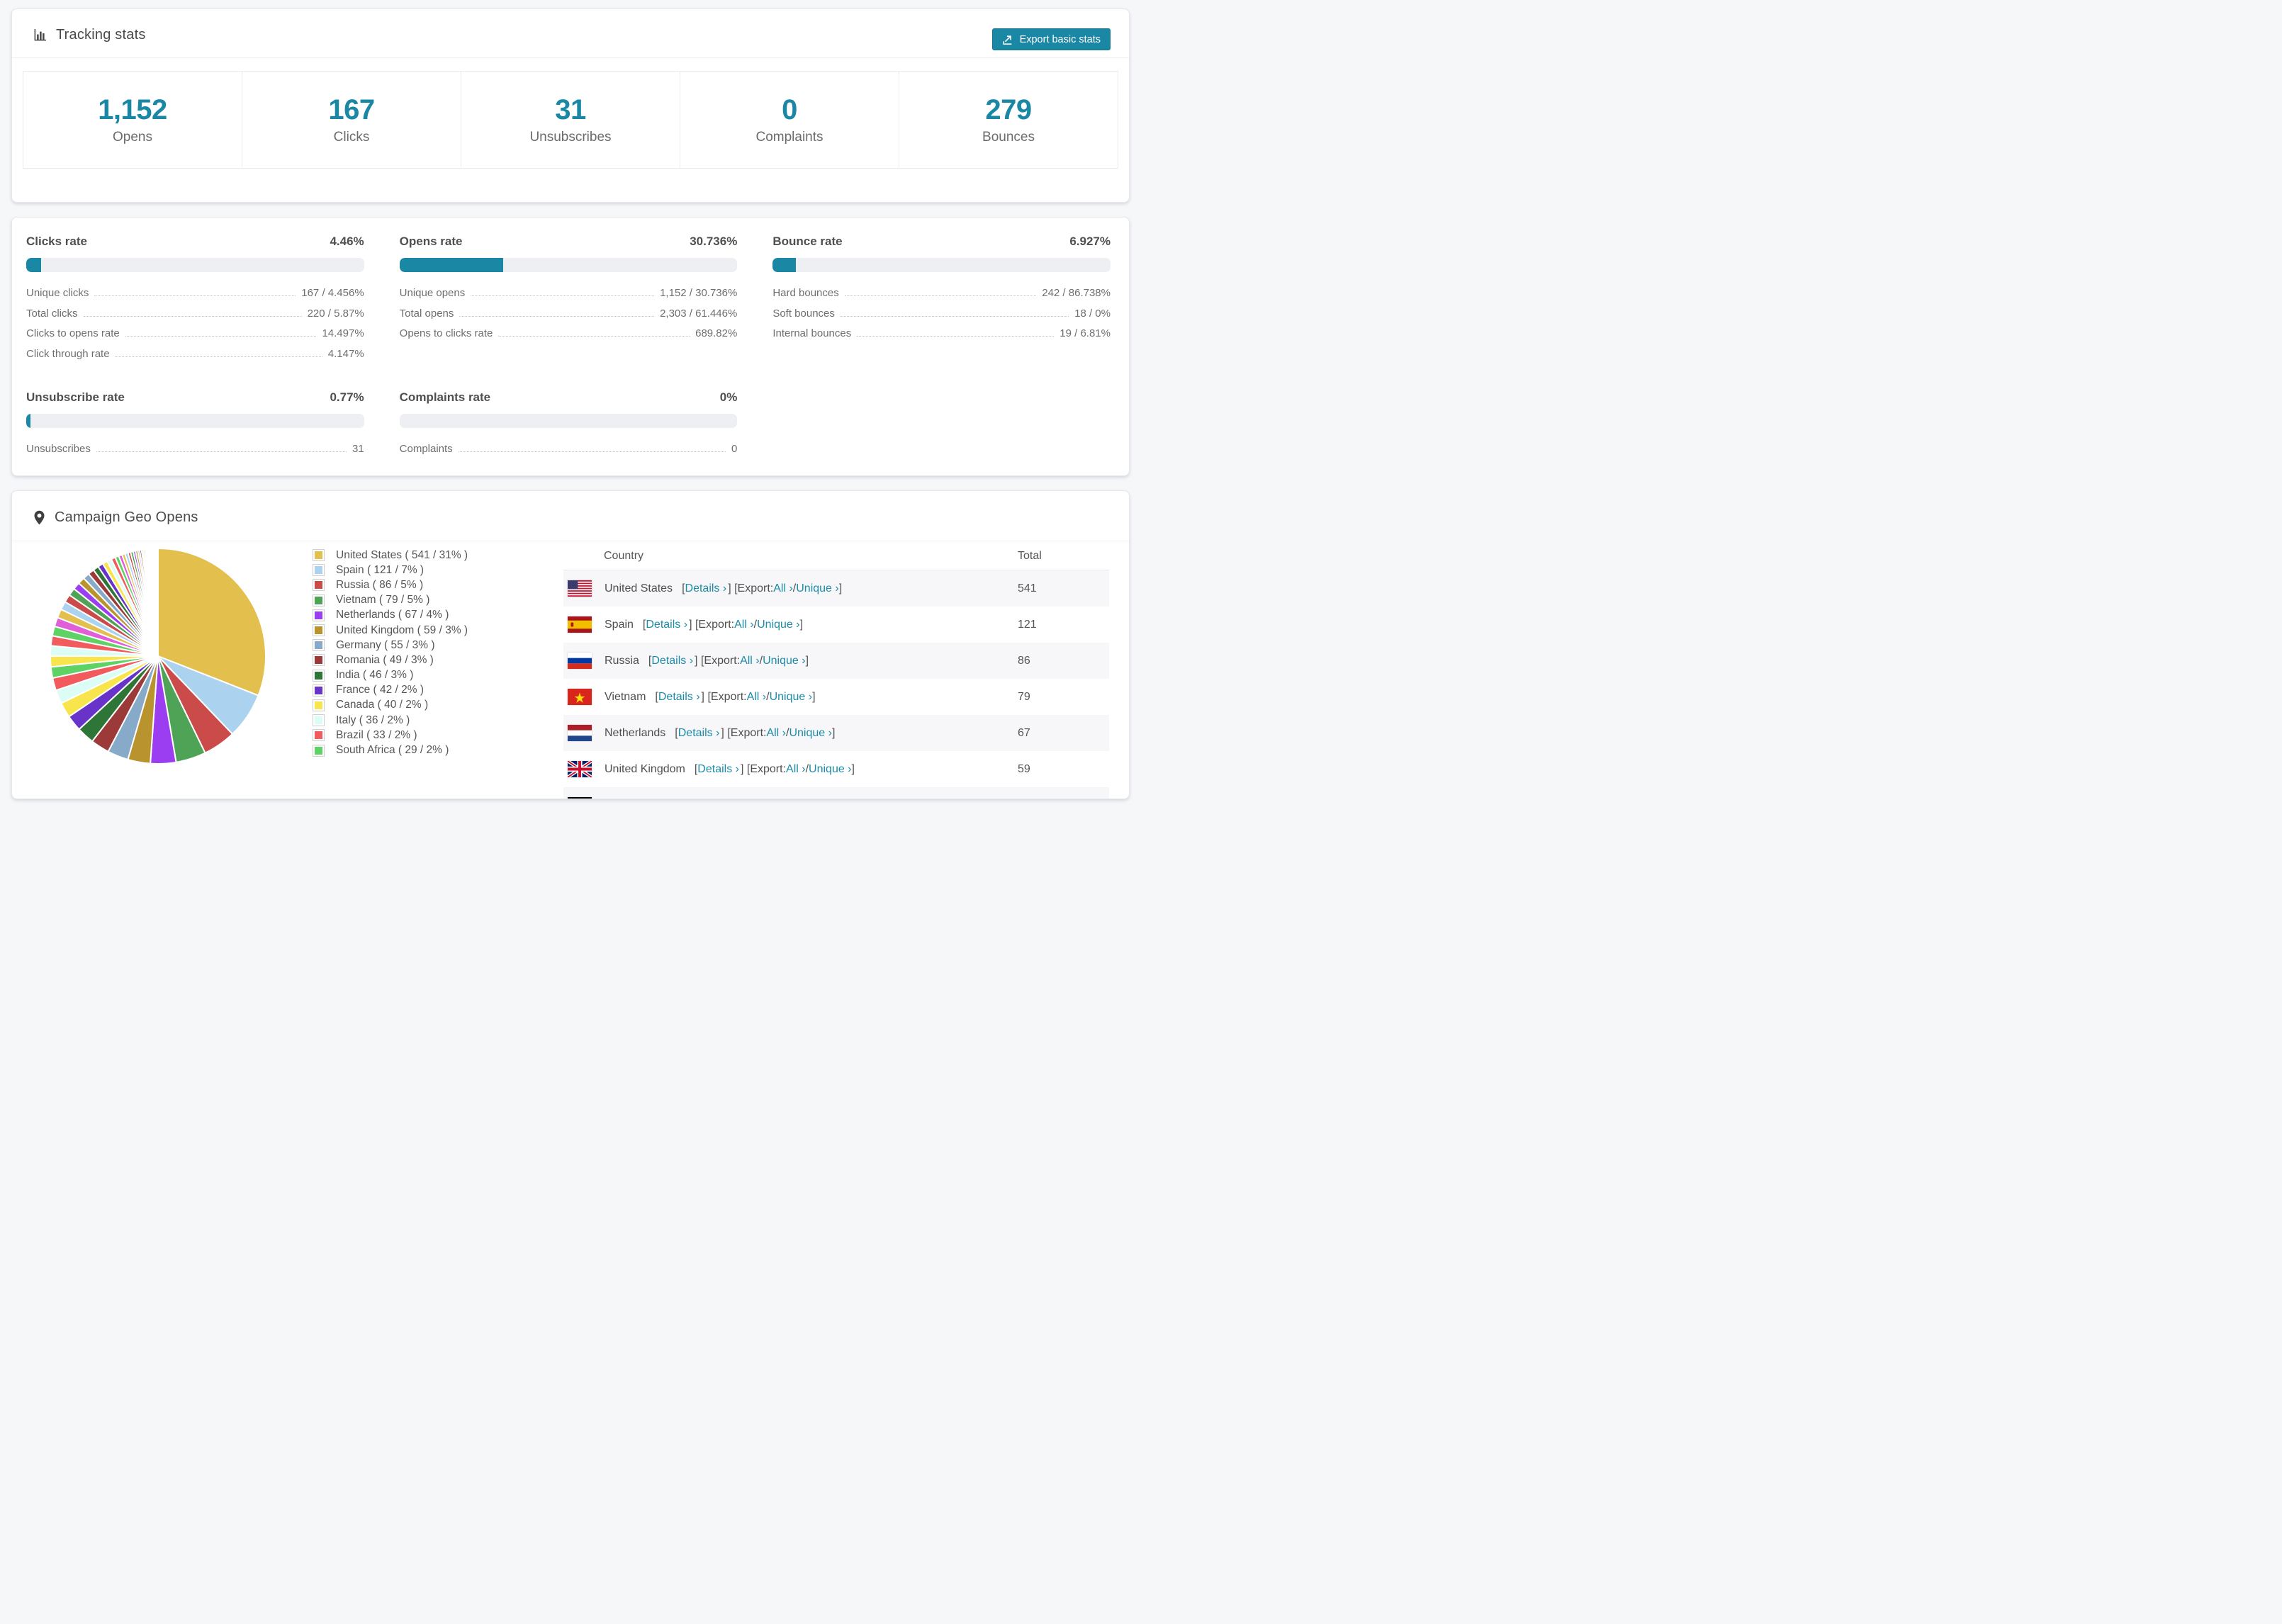  What do you see at coordinates (126, 517) in the screenshot?
I see `geo-section-title: Campaign Geo Opens` at bounding box center [126, 517].